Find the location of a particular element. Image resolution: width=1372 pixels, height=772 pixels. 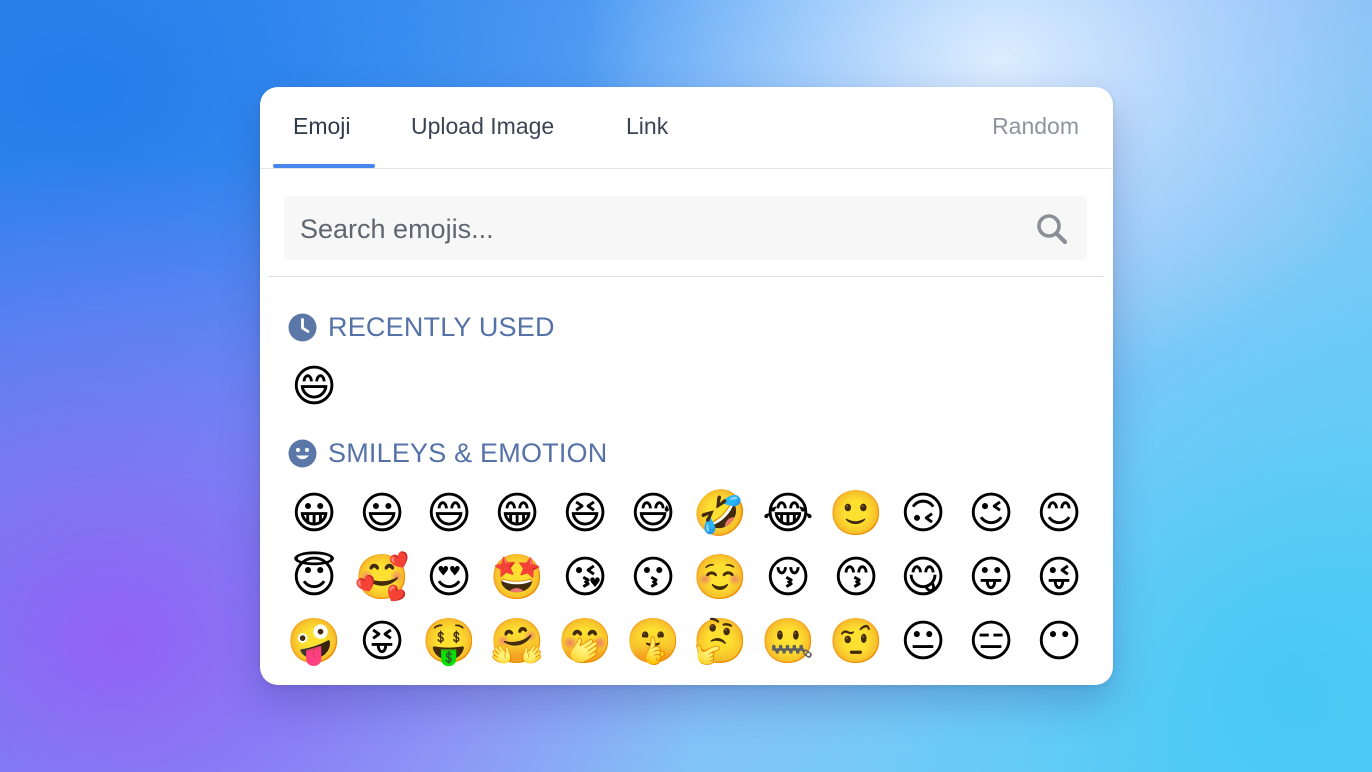

smiley-emoji-row-3: 🤪 😝 🤑 🤗 🤭 🤫 🤔 🤐 🤨 😐 😑 😶 is located at coordinates (686, 642).